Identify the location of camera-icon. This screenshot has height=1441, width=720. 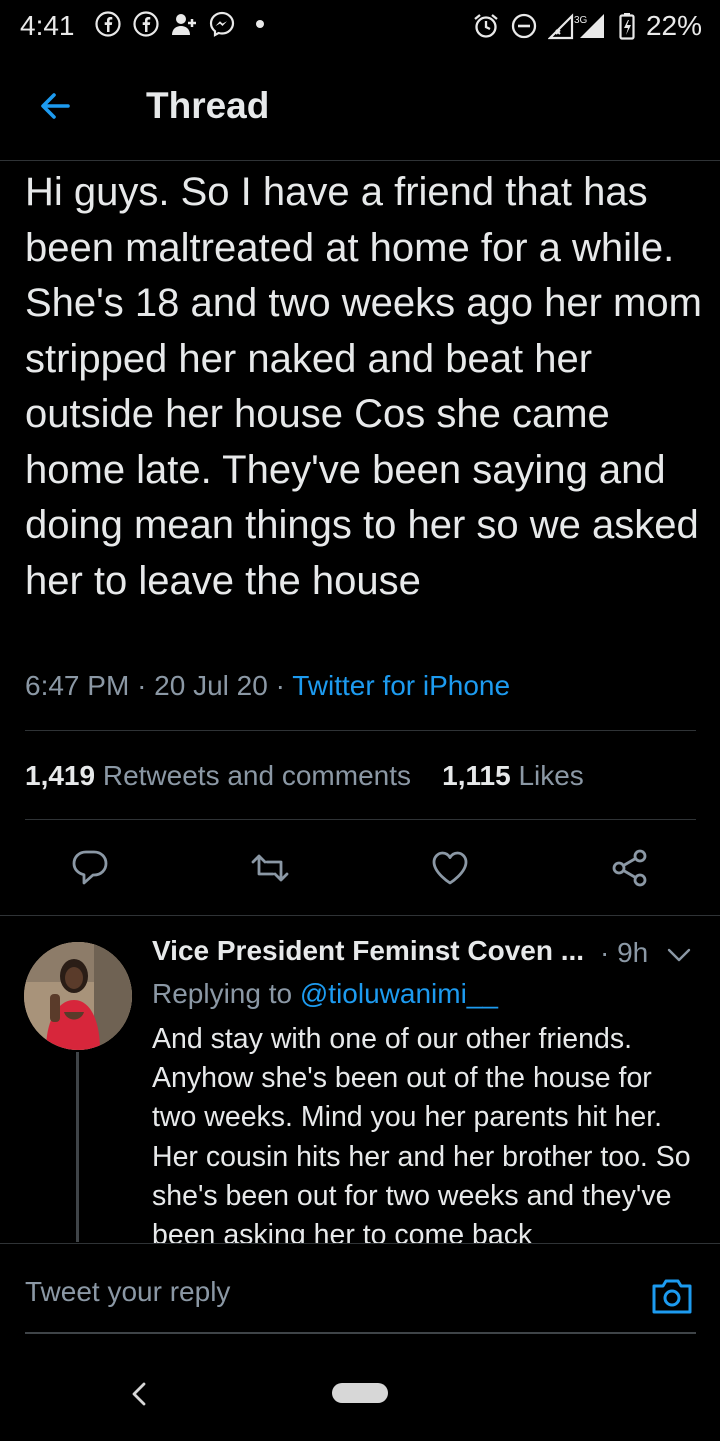
(672, 1296).